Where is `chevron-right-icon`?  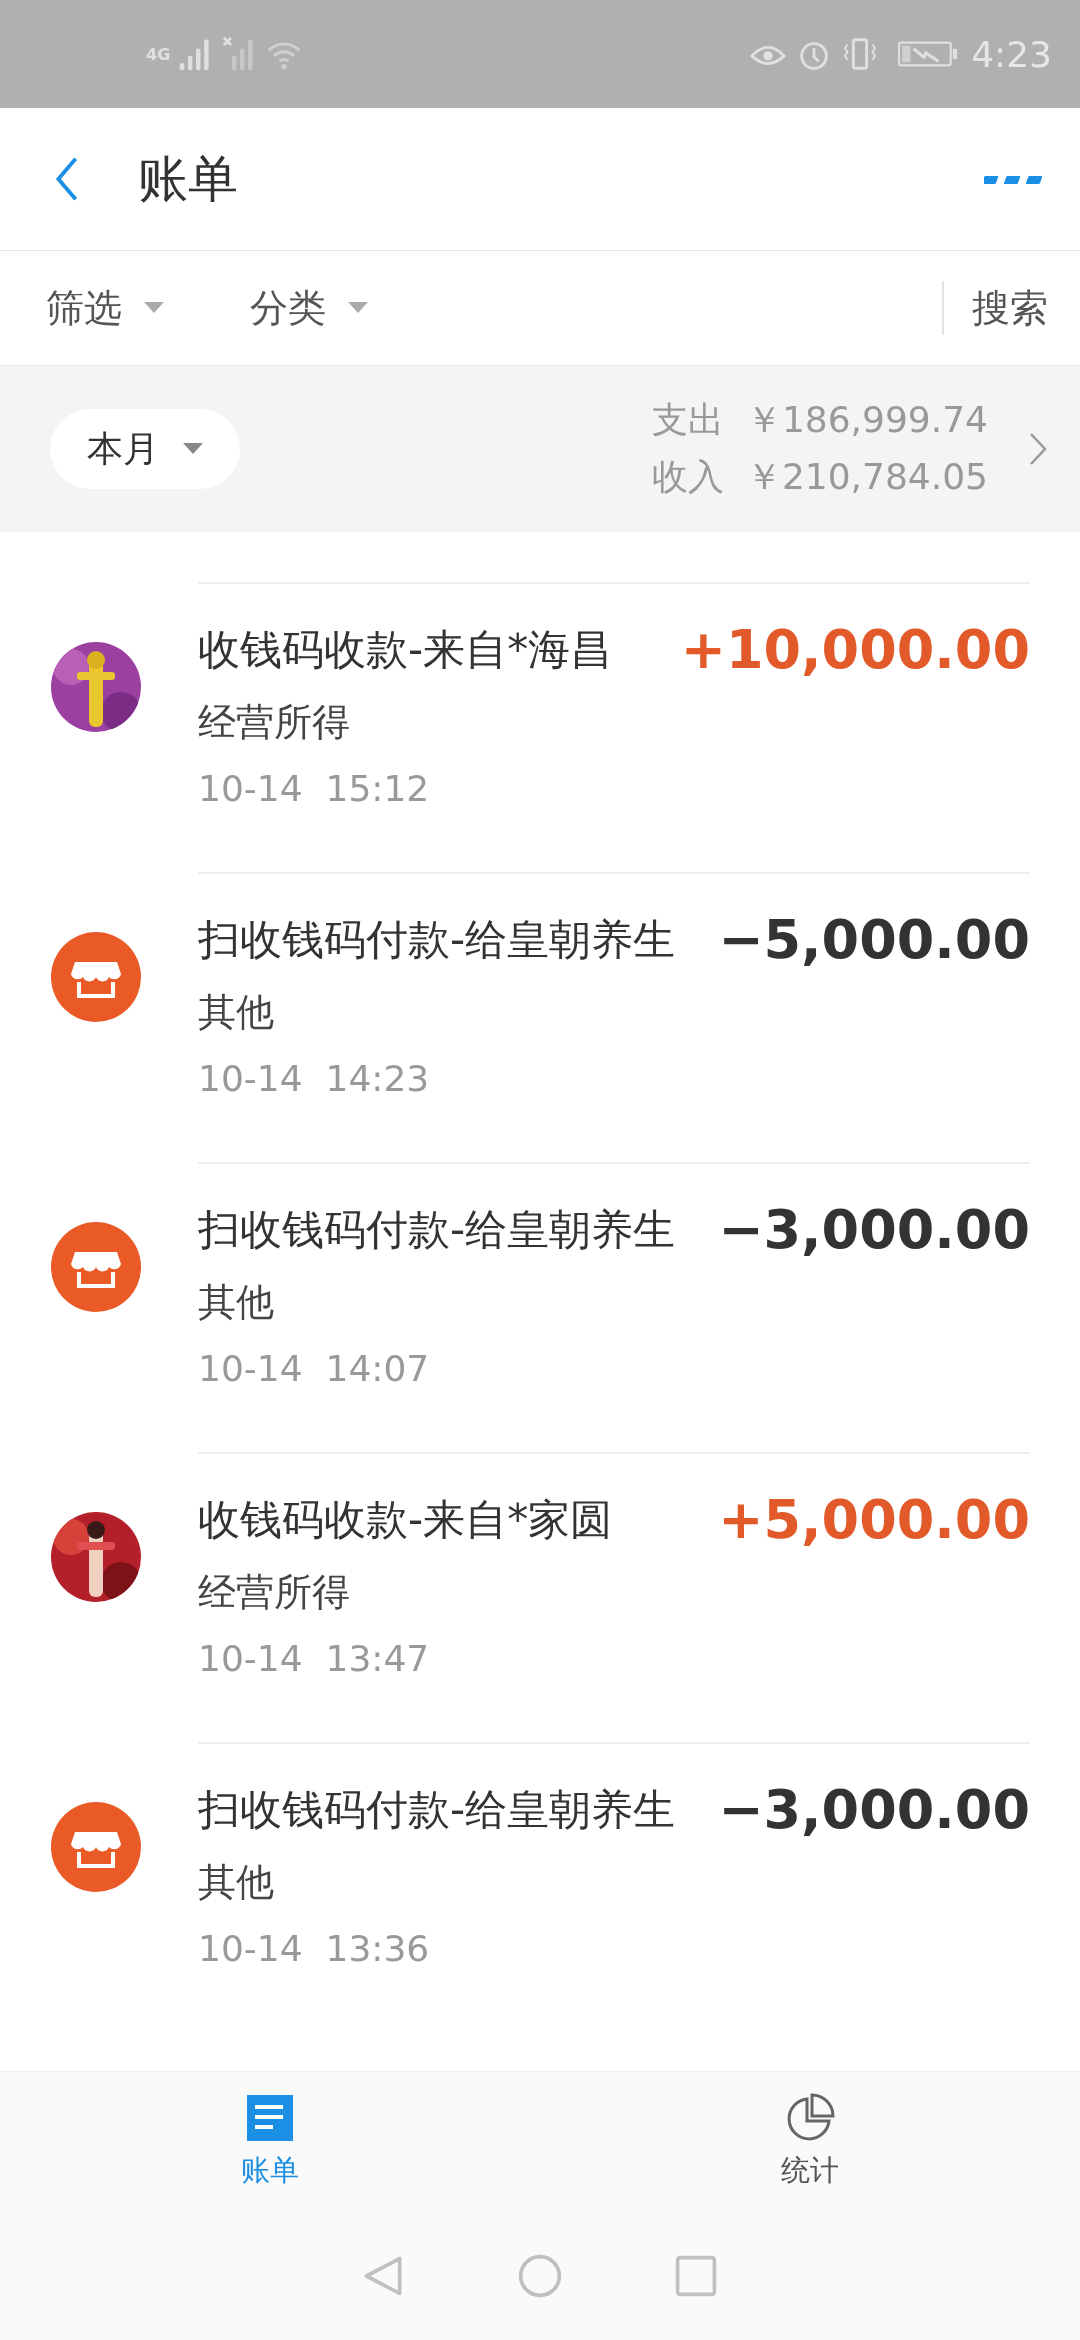
chevron-right-icon is located at coordinates (1038, 449).